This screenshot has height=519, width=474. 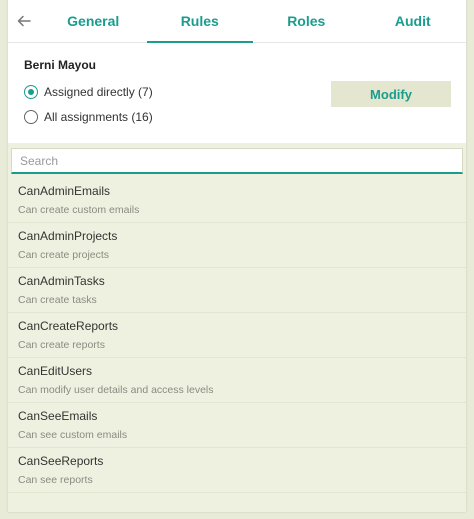 I want to click on radio-label: All assignments (16), so click(x=98, y=117).